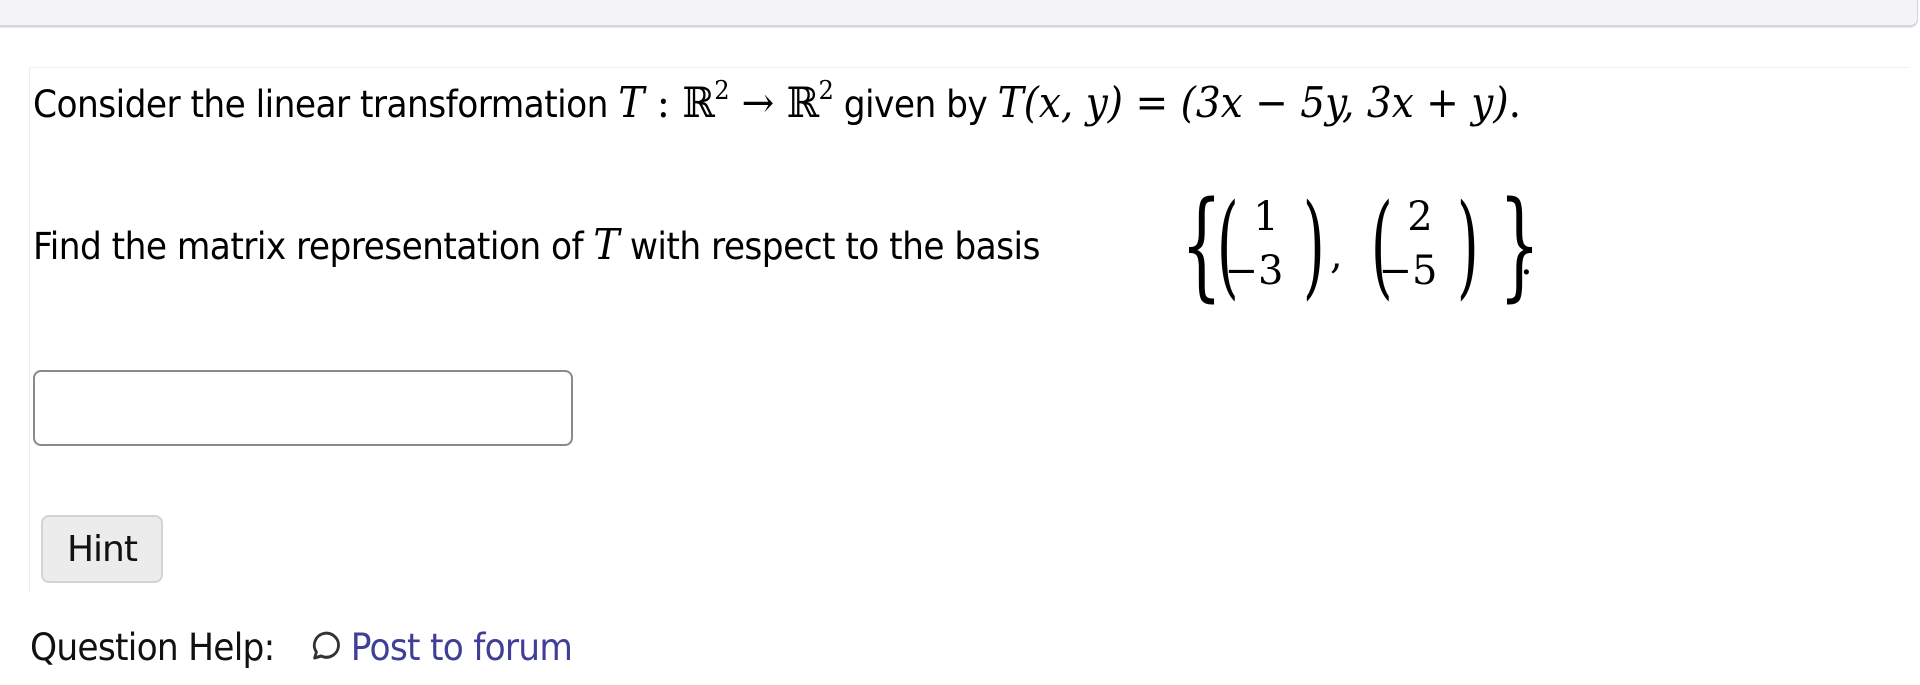  What do you see at coordinates (698, 102) in the screenshot?
I see `math-domain: ℝ` at bounding box center [698, 102].